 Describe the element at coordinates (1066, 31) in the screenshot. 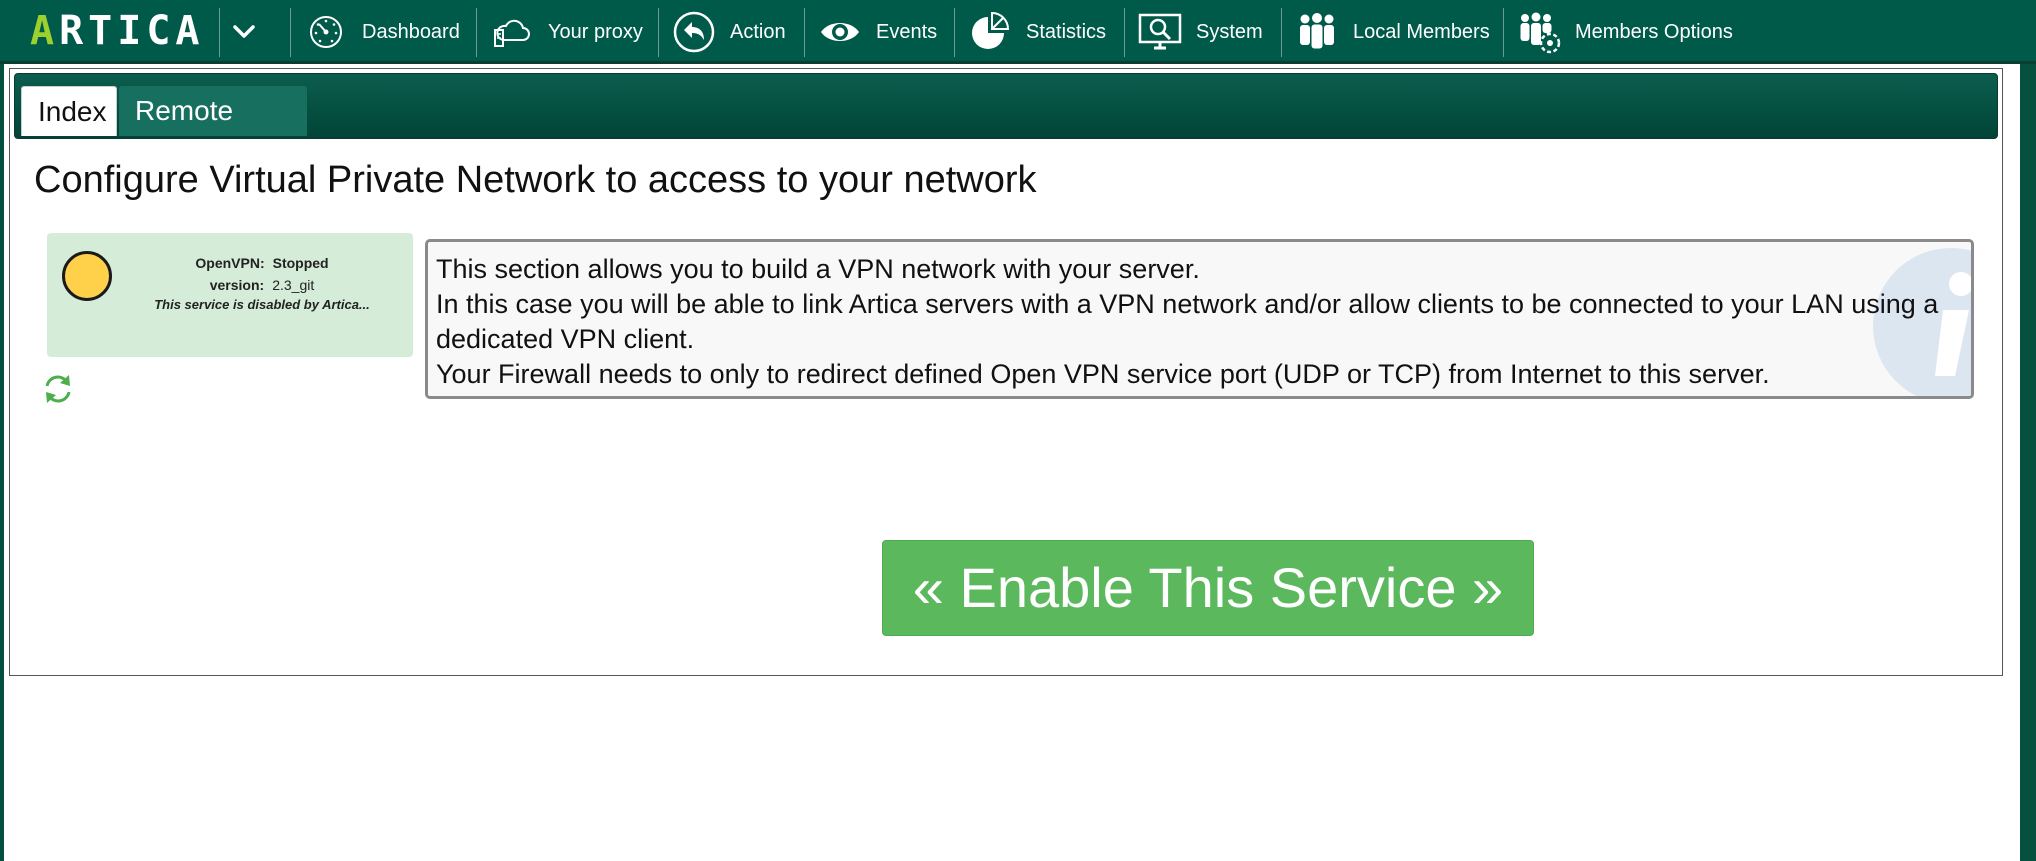

I see `nav-statistics-label: Statistics` at that location.